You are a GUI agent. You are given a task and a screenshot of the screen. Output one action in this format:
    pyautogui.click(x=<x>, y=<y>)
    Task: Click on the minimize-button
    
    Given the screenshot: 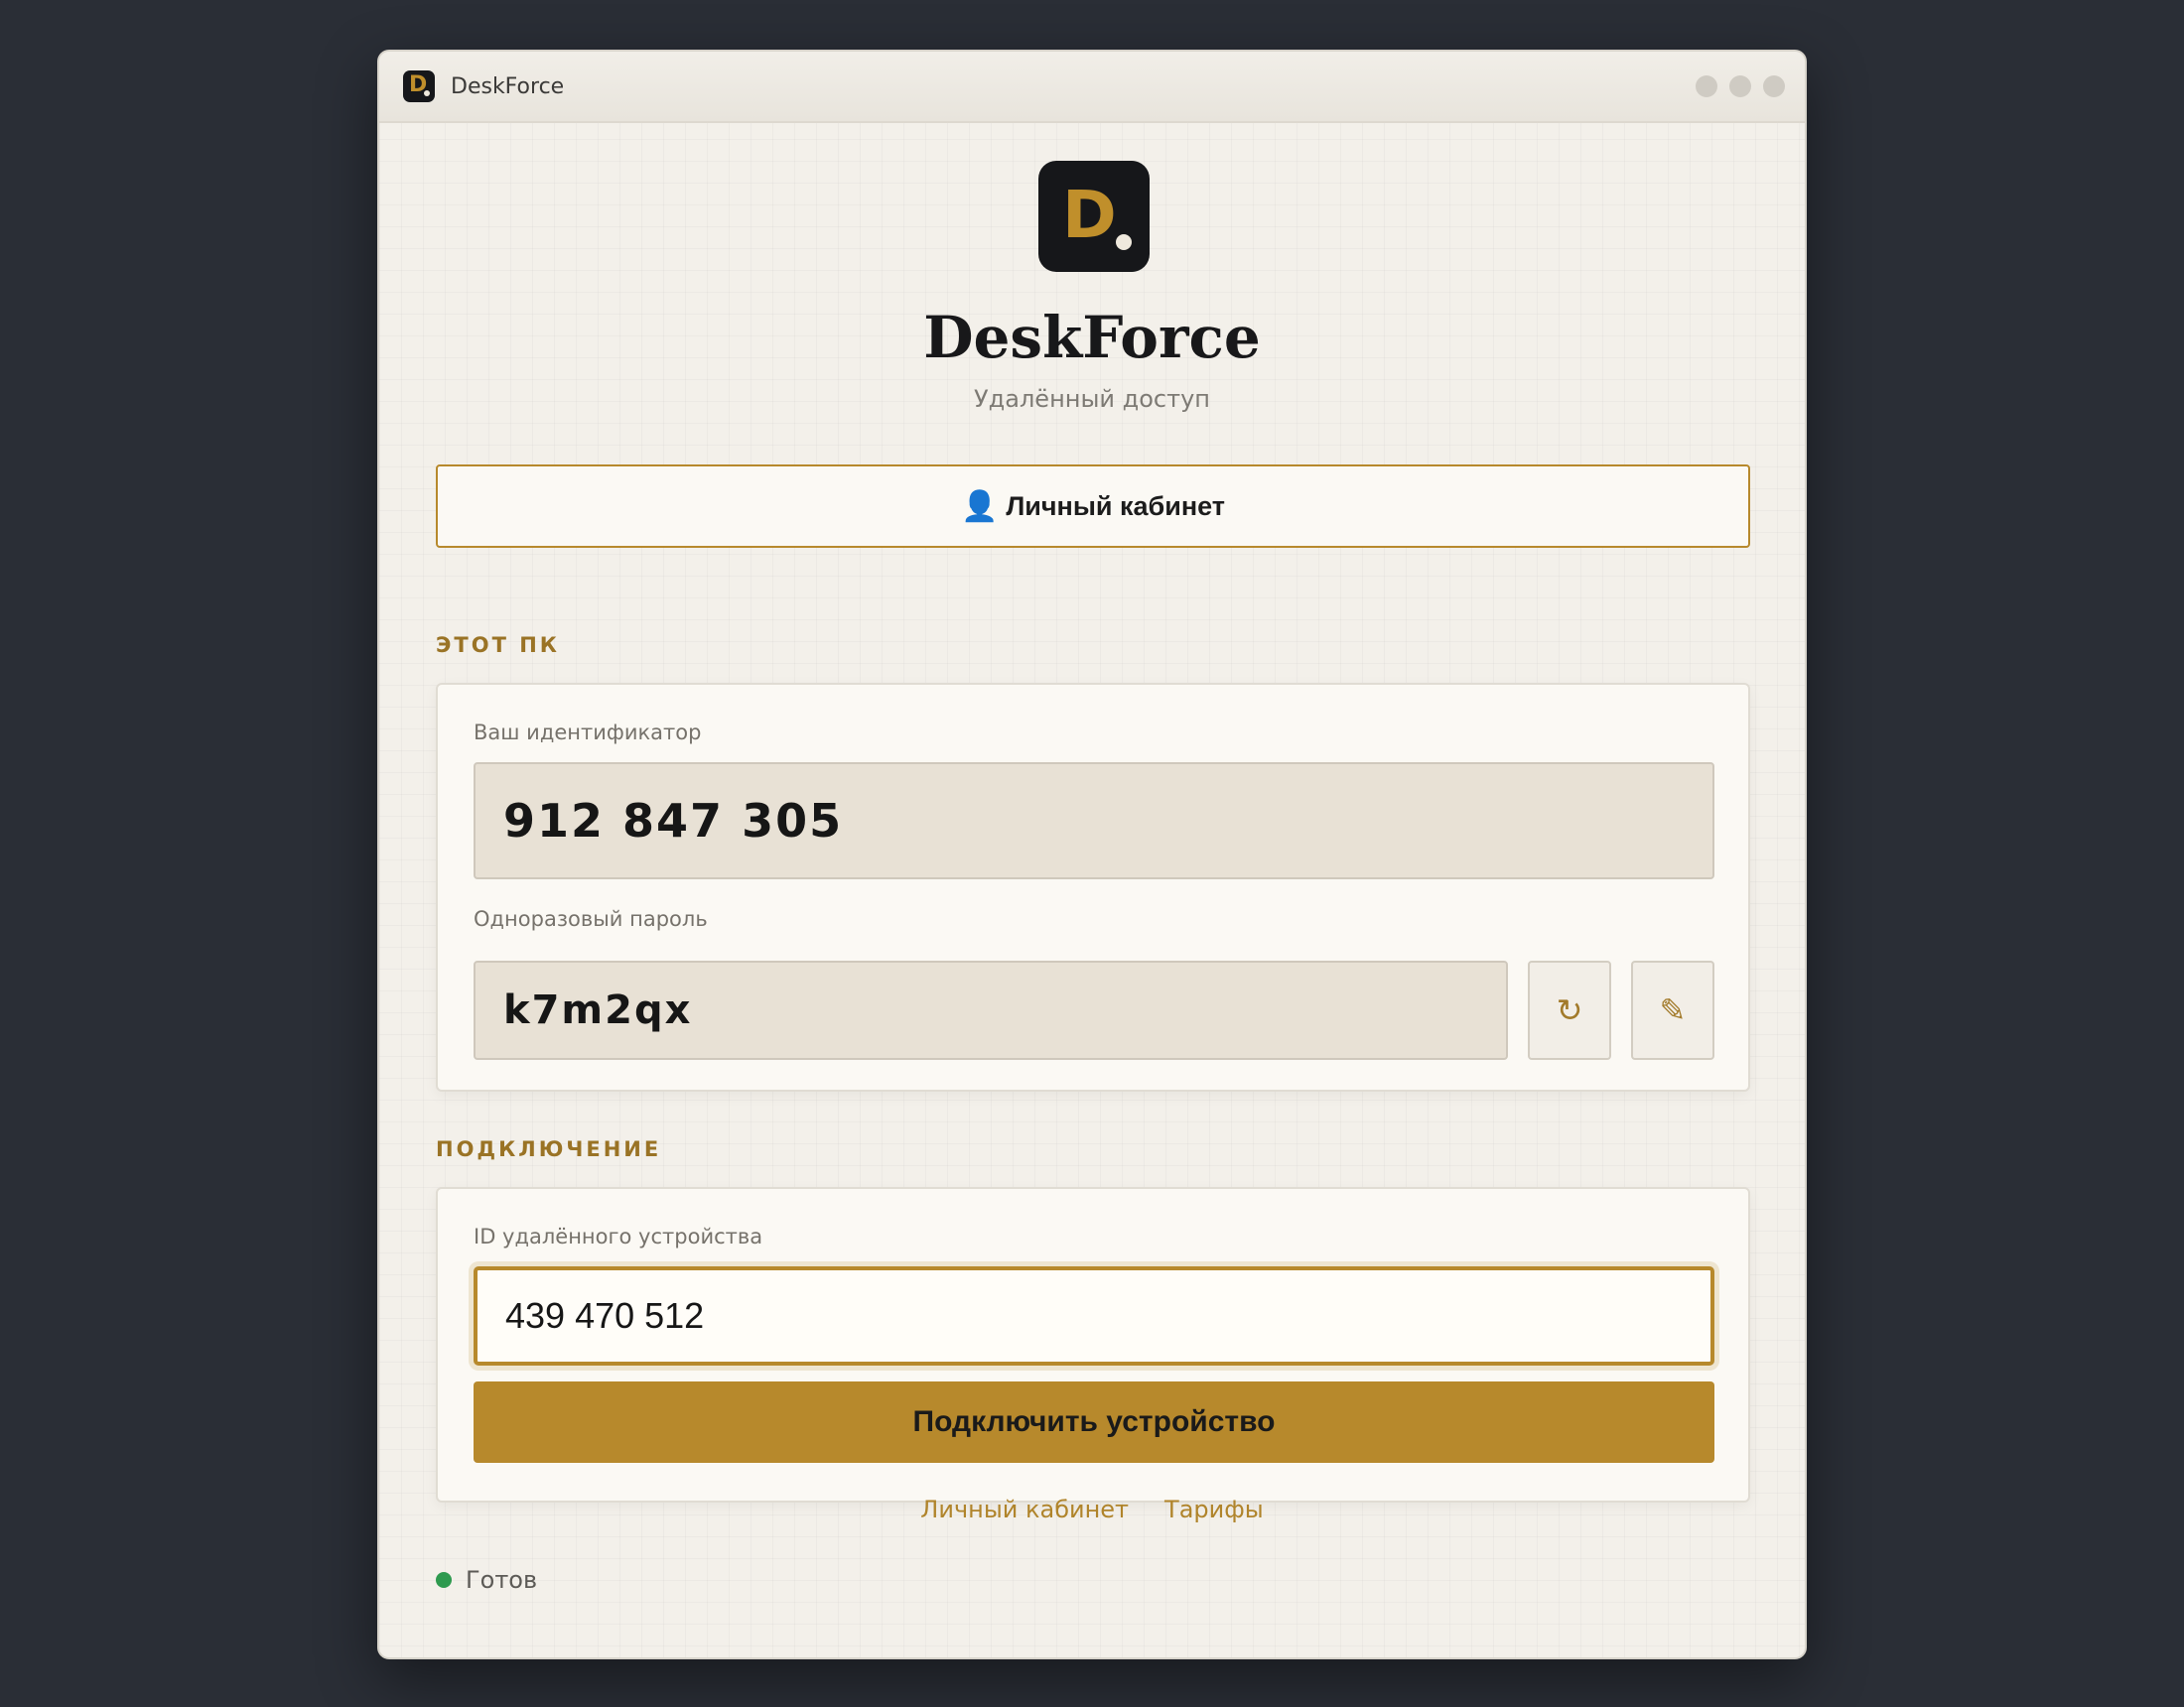 What is the action you would take?
    pyautogui.click(x=1706, y=86)
    